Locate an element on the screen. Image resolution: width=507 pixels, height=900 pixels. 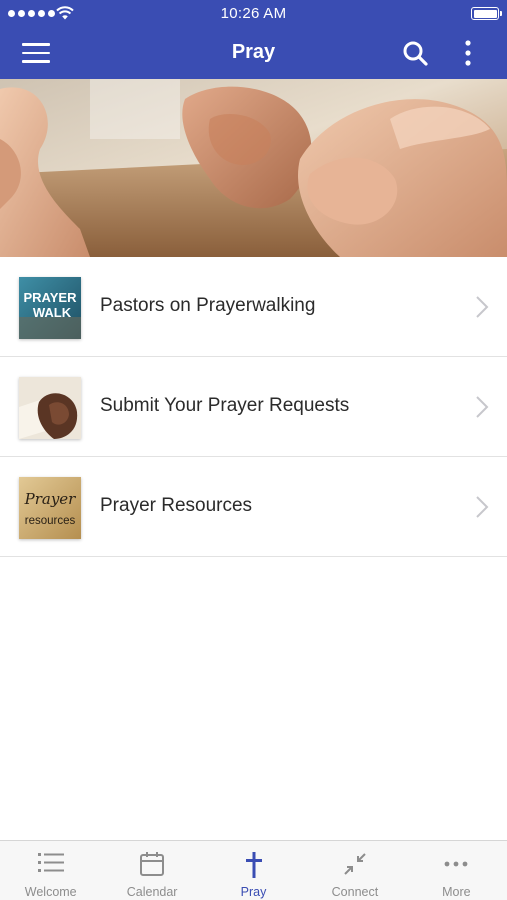
nav-bar: Pray is located at coordinates (253, 53).